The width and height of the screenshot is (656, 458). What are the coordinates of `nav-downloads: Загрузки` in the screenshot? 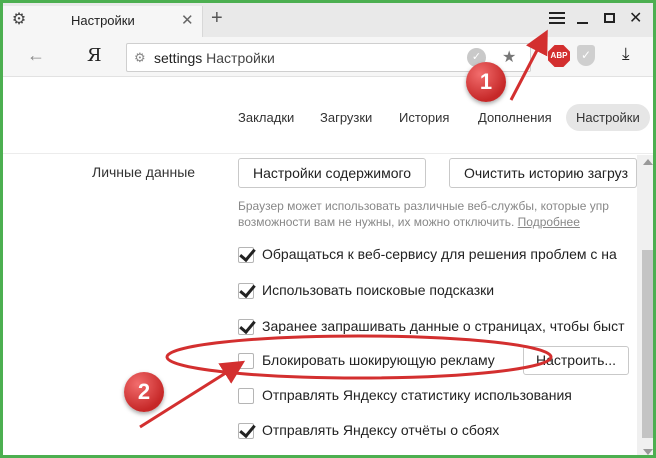 It's located at (346, 117).